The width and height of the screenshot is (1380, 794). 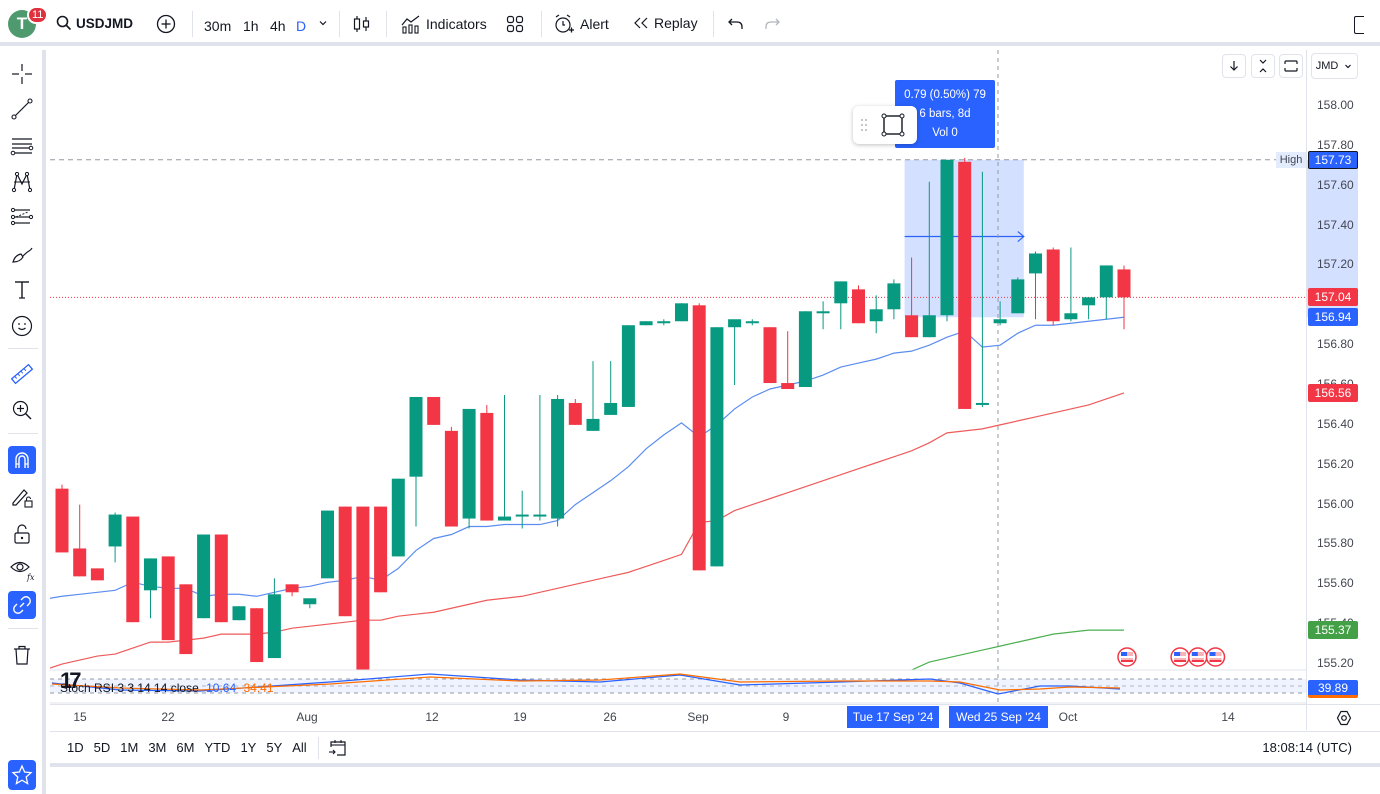 I want to click on range-5y: 5Y, so click(x=274, y=747).